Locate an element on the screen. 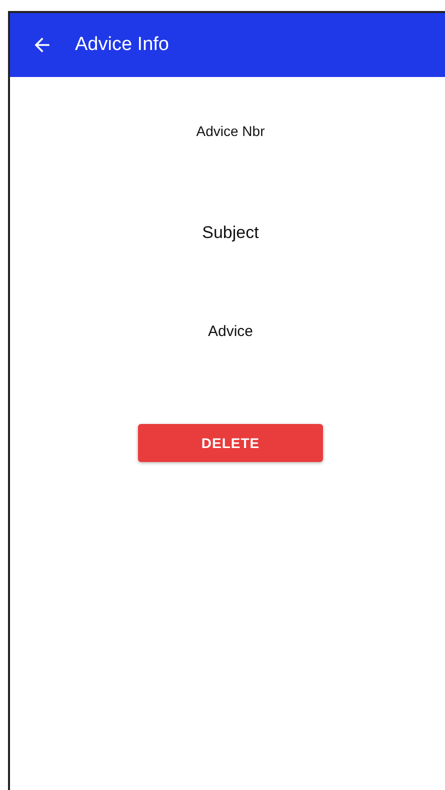 The width and height of the screenshot is (445, 790). screen-title: Advice Info is located at coordinates (122, 45).